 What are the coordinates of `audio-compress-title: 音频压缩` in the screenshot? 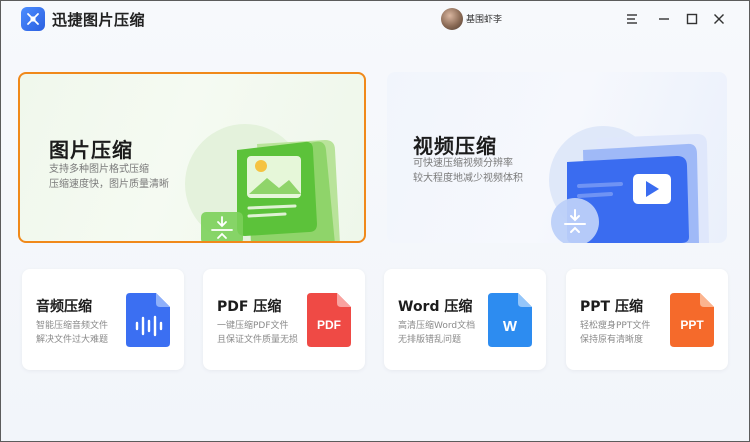 It's located at (64, 307).